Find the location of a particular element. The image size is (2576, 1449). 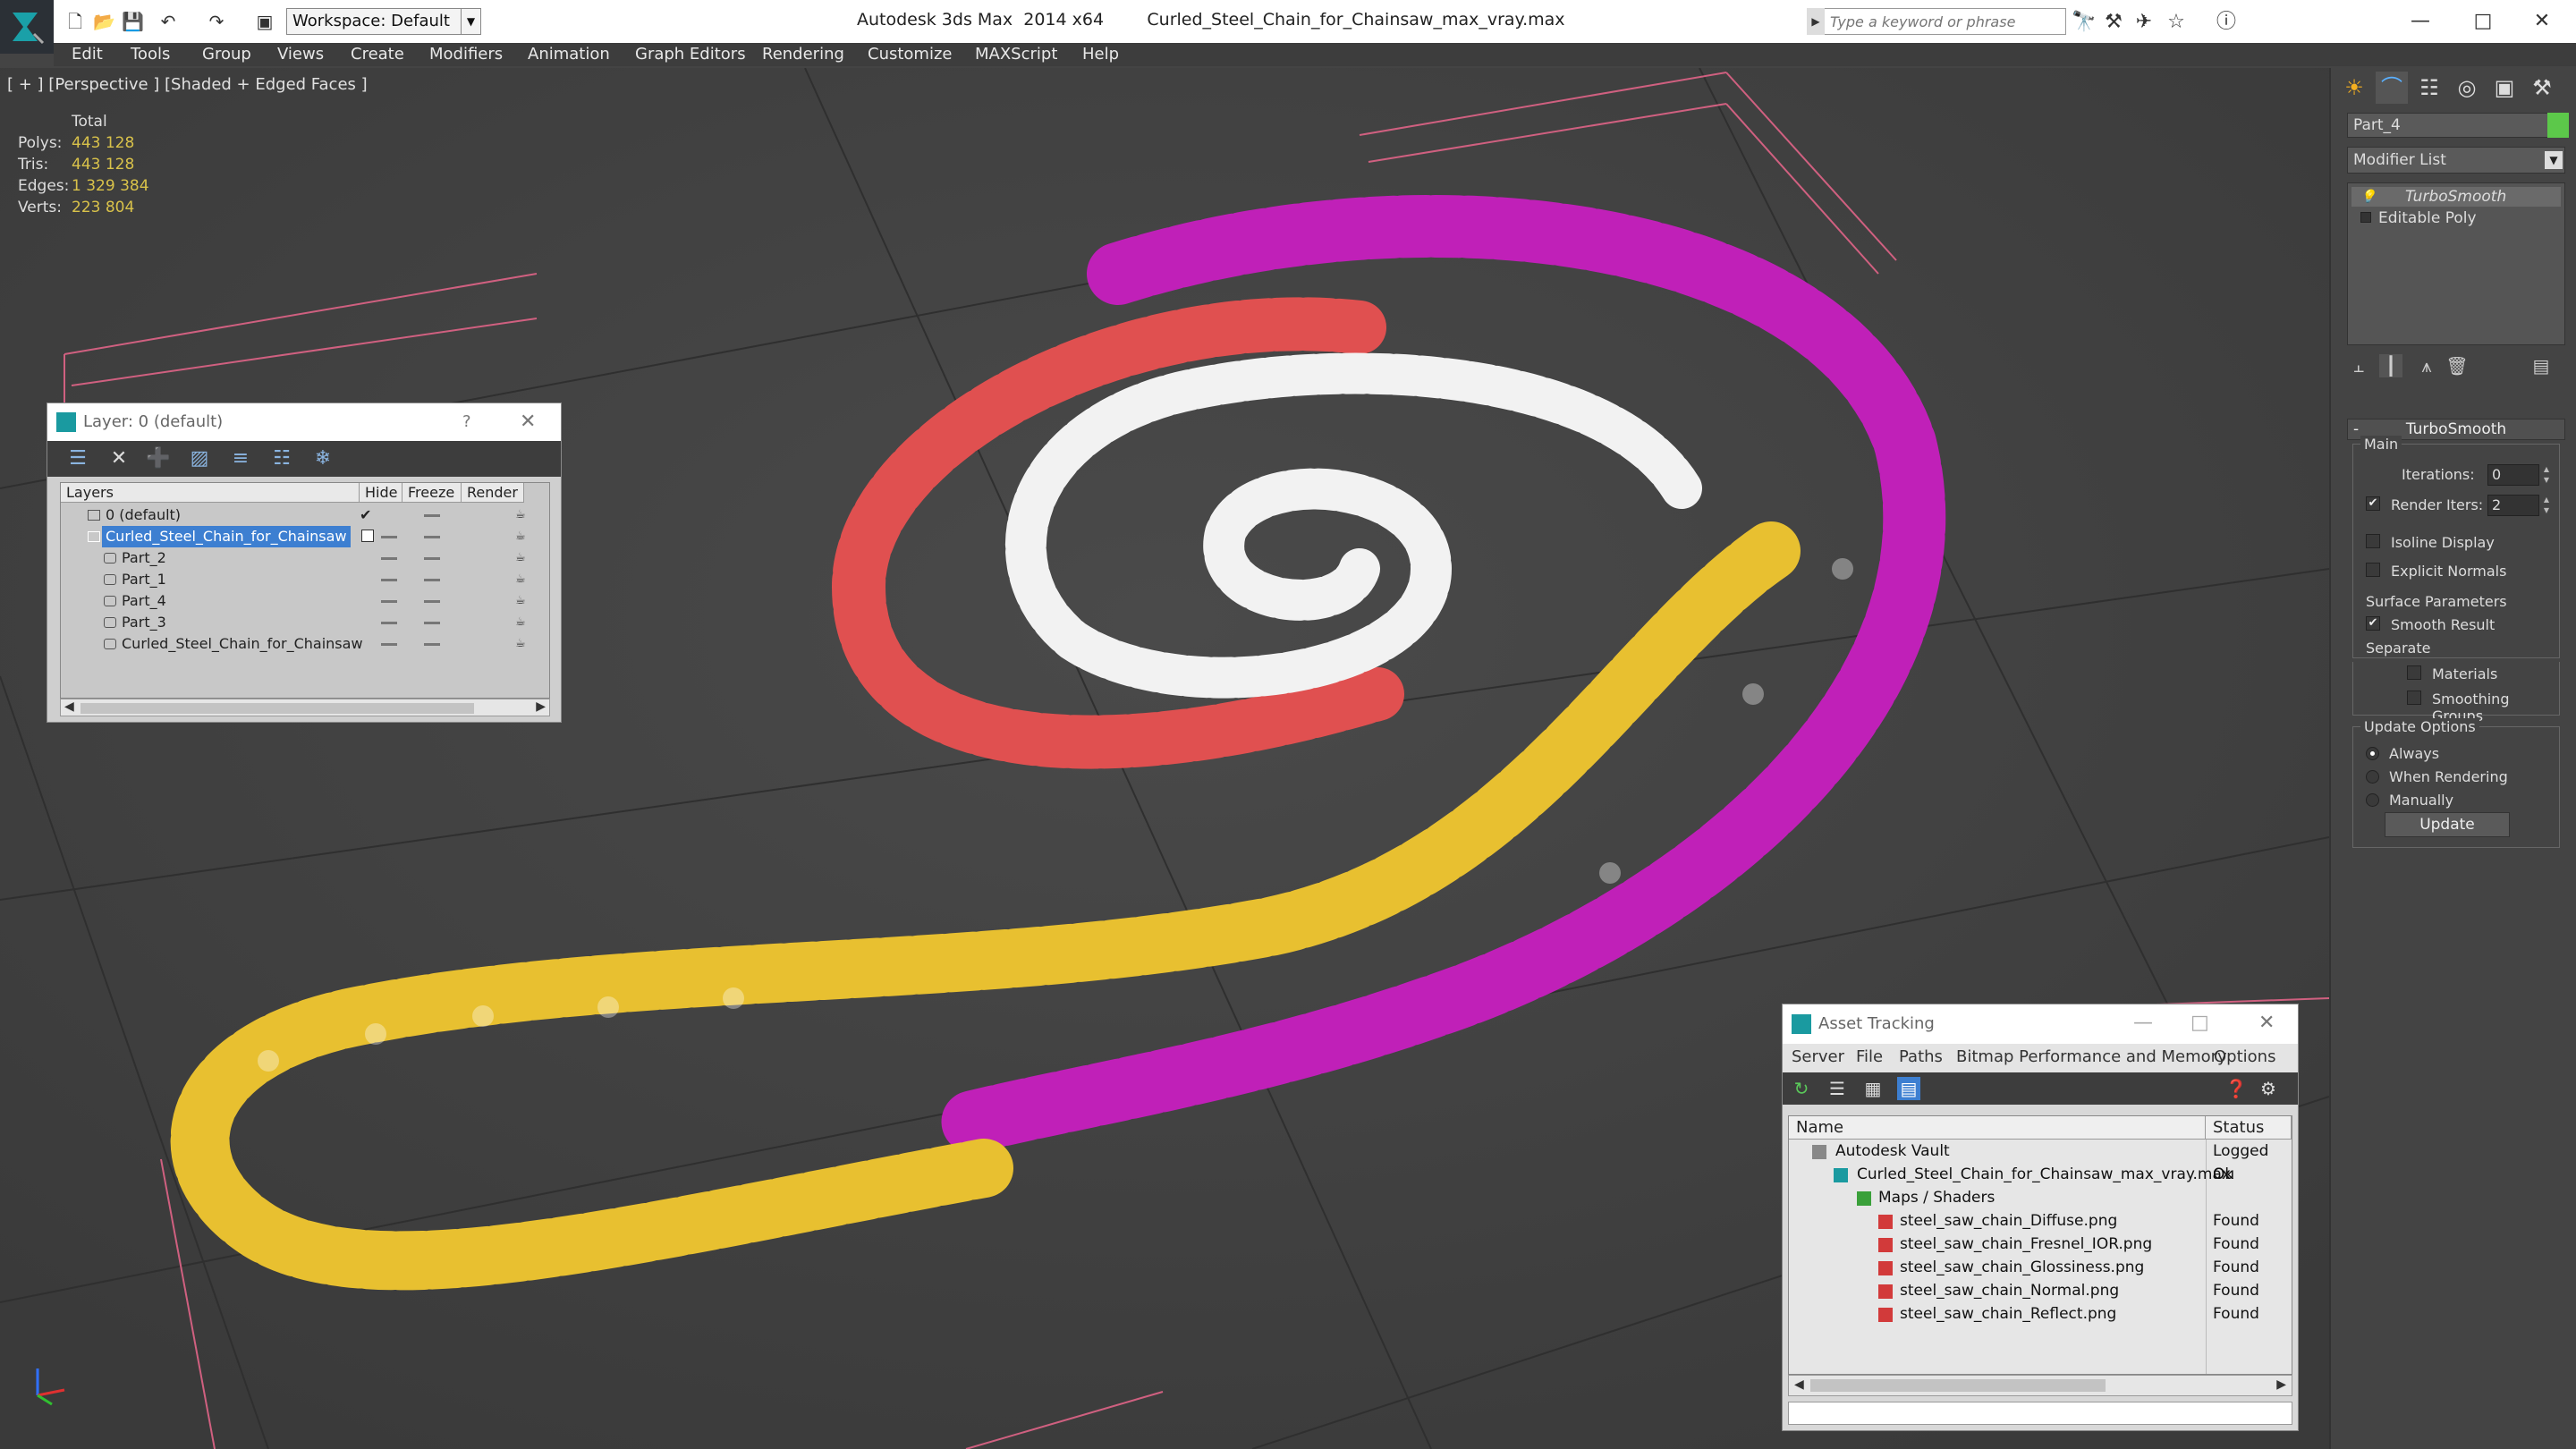

lightbulb-icon: 💡 is located at coordinates (2368, 197).